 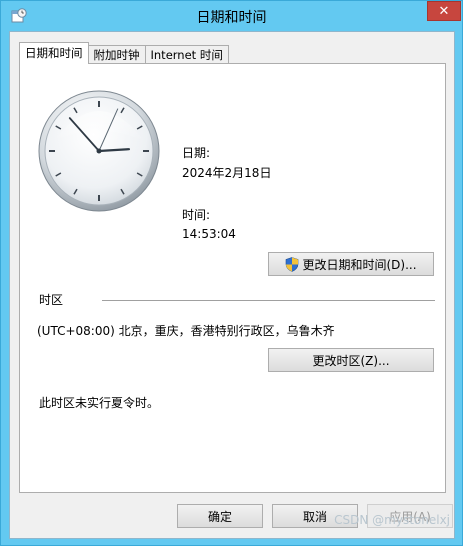 I want to click on time-label: 时间:, so click(x=196, y=215).